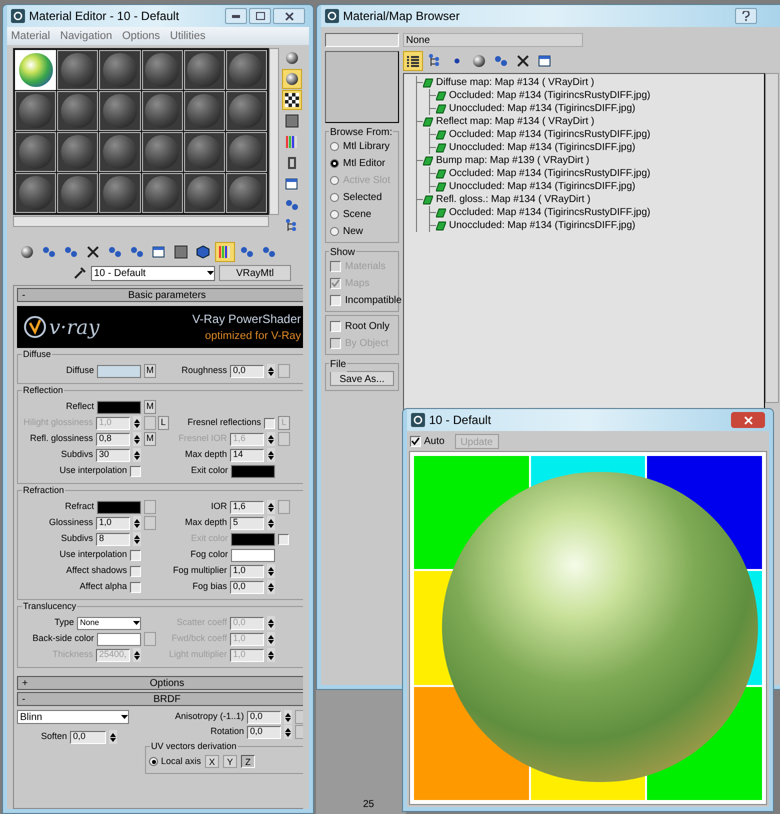 Image resolution: width=780 pixels, height=814 pixels. What do you see at coordinates (30, 36) in the screenshot?
I see `menu-item: Material` at bounding box center [30, 36].